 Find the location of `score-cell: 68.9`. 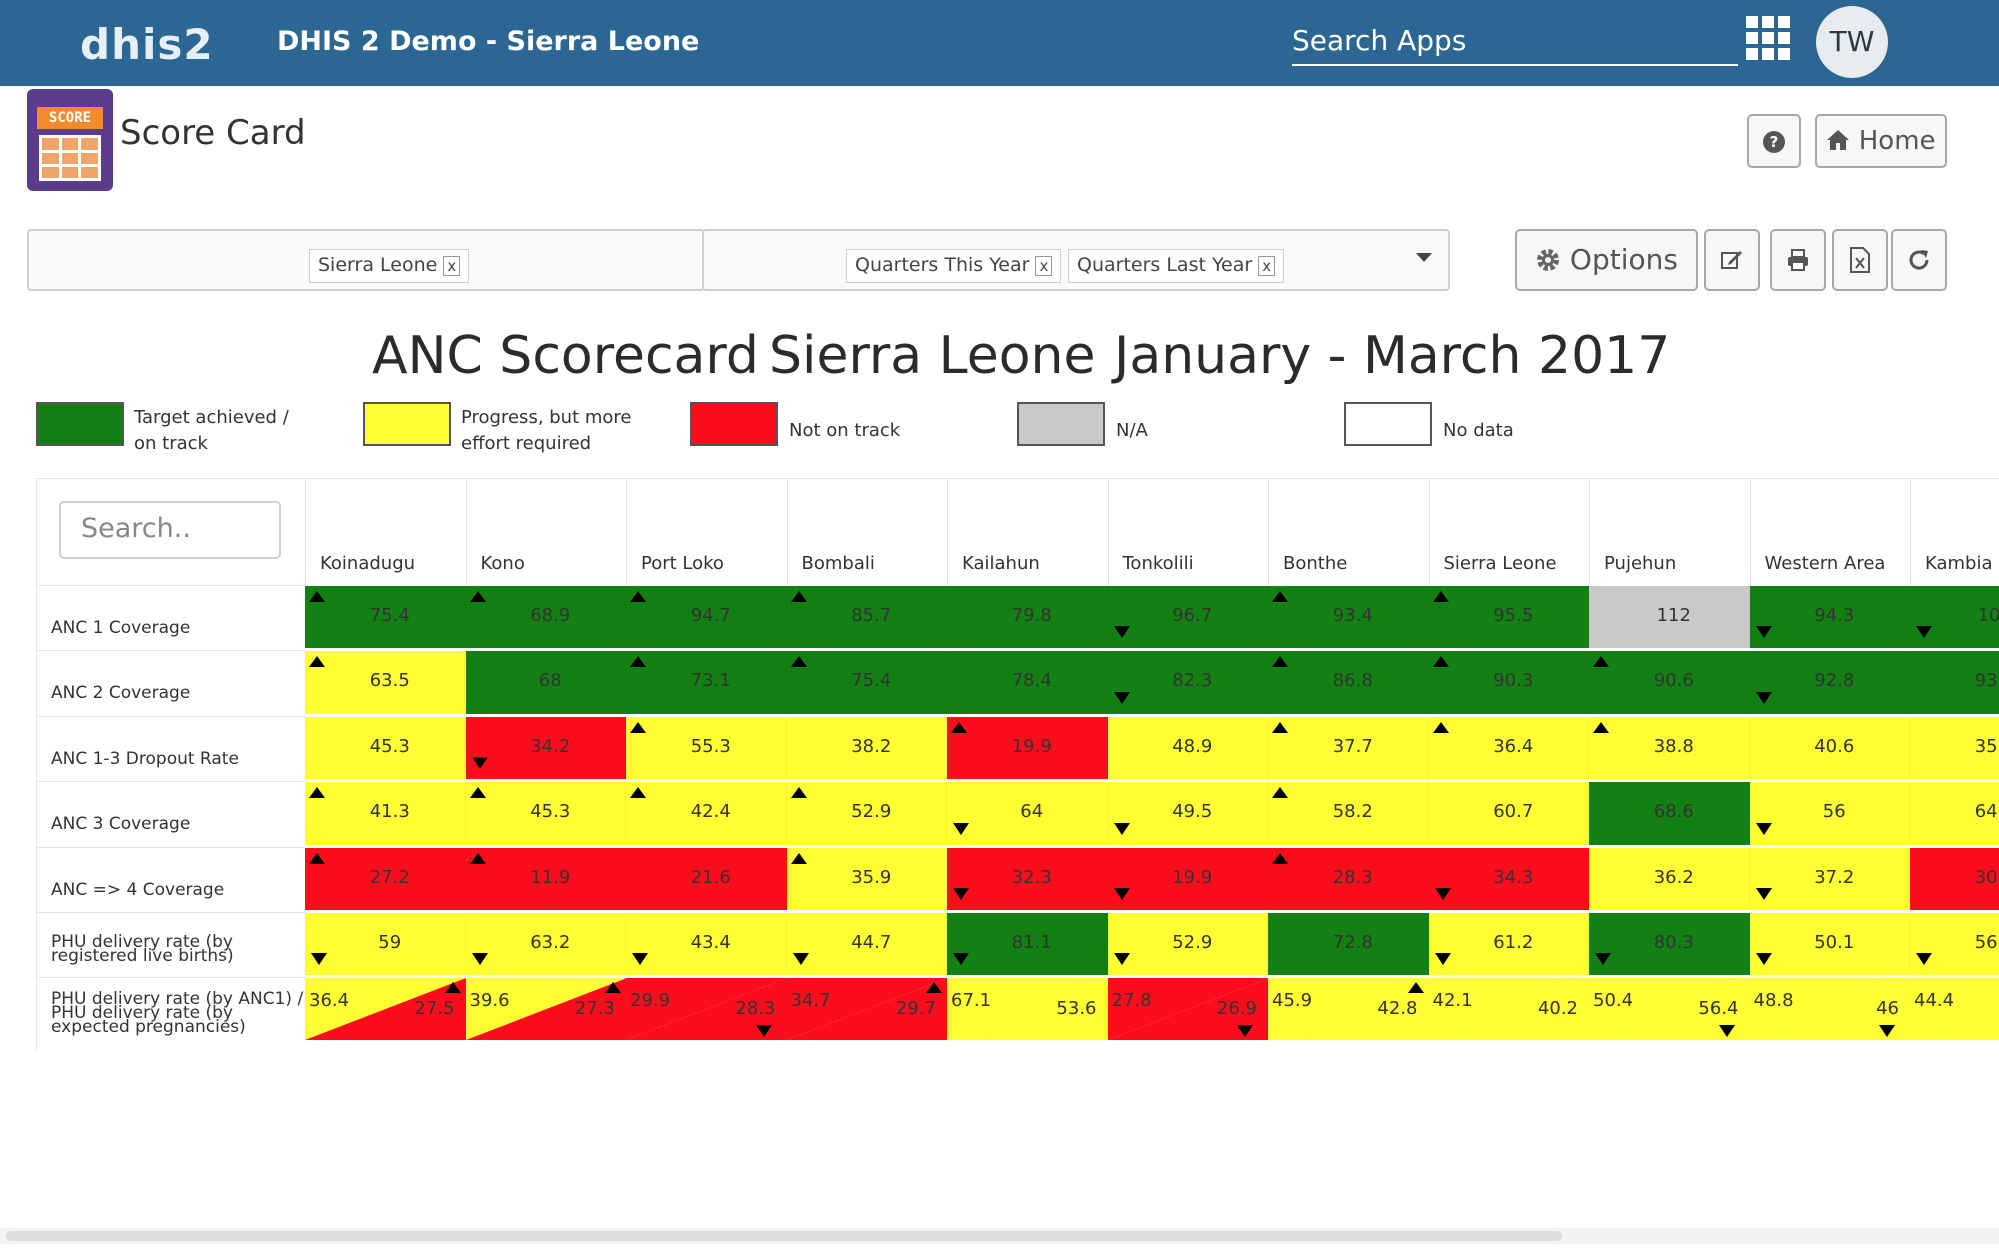

score-cell: 68.9 is located at coordinates (545, 617).